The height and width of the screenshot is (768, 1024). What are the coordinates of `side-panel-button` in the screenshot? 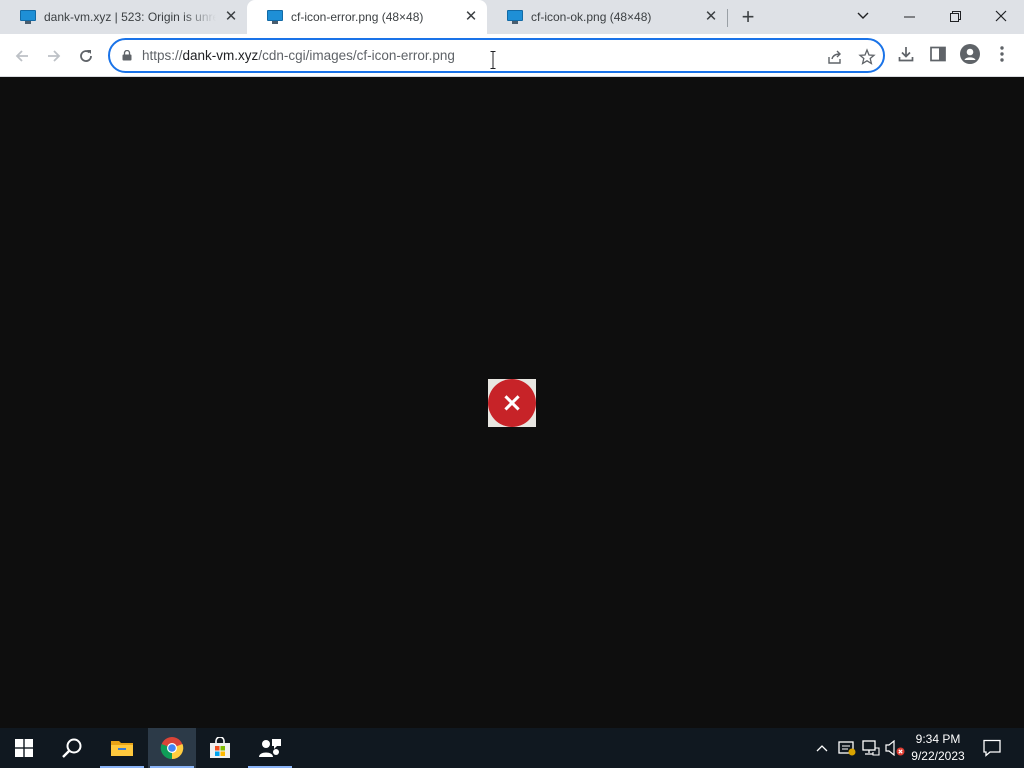 It's located at (938, 54).